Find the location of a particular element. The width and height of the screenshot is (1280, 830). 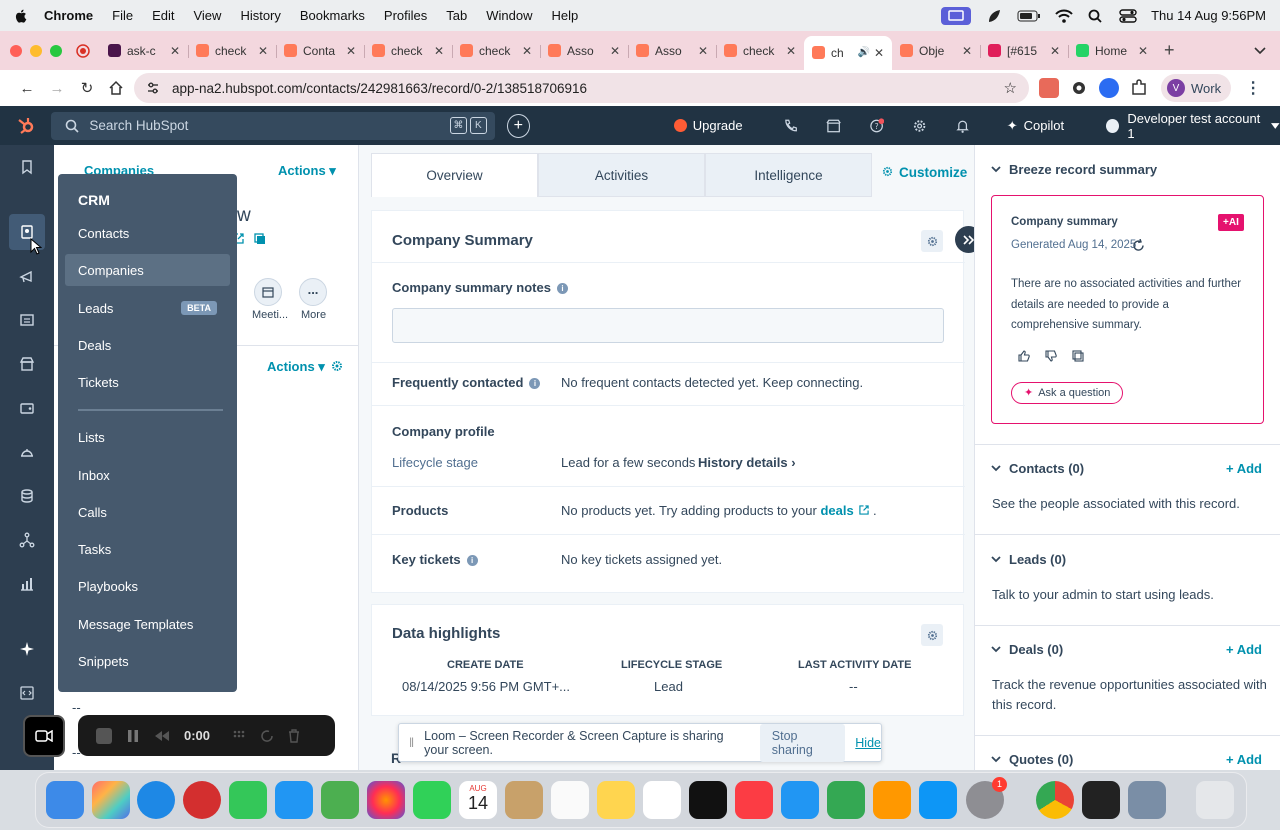

menu-clock: Thu 14 Aug 9:56PM is located at coordinates (1208, 15).